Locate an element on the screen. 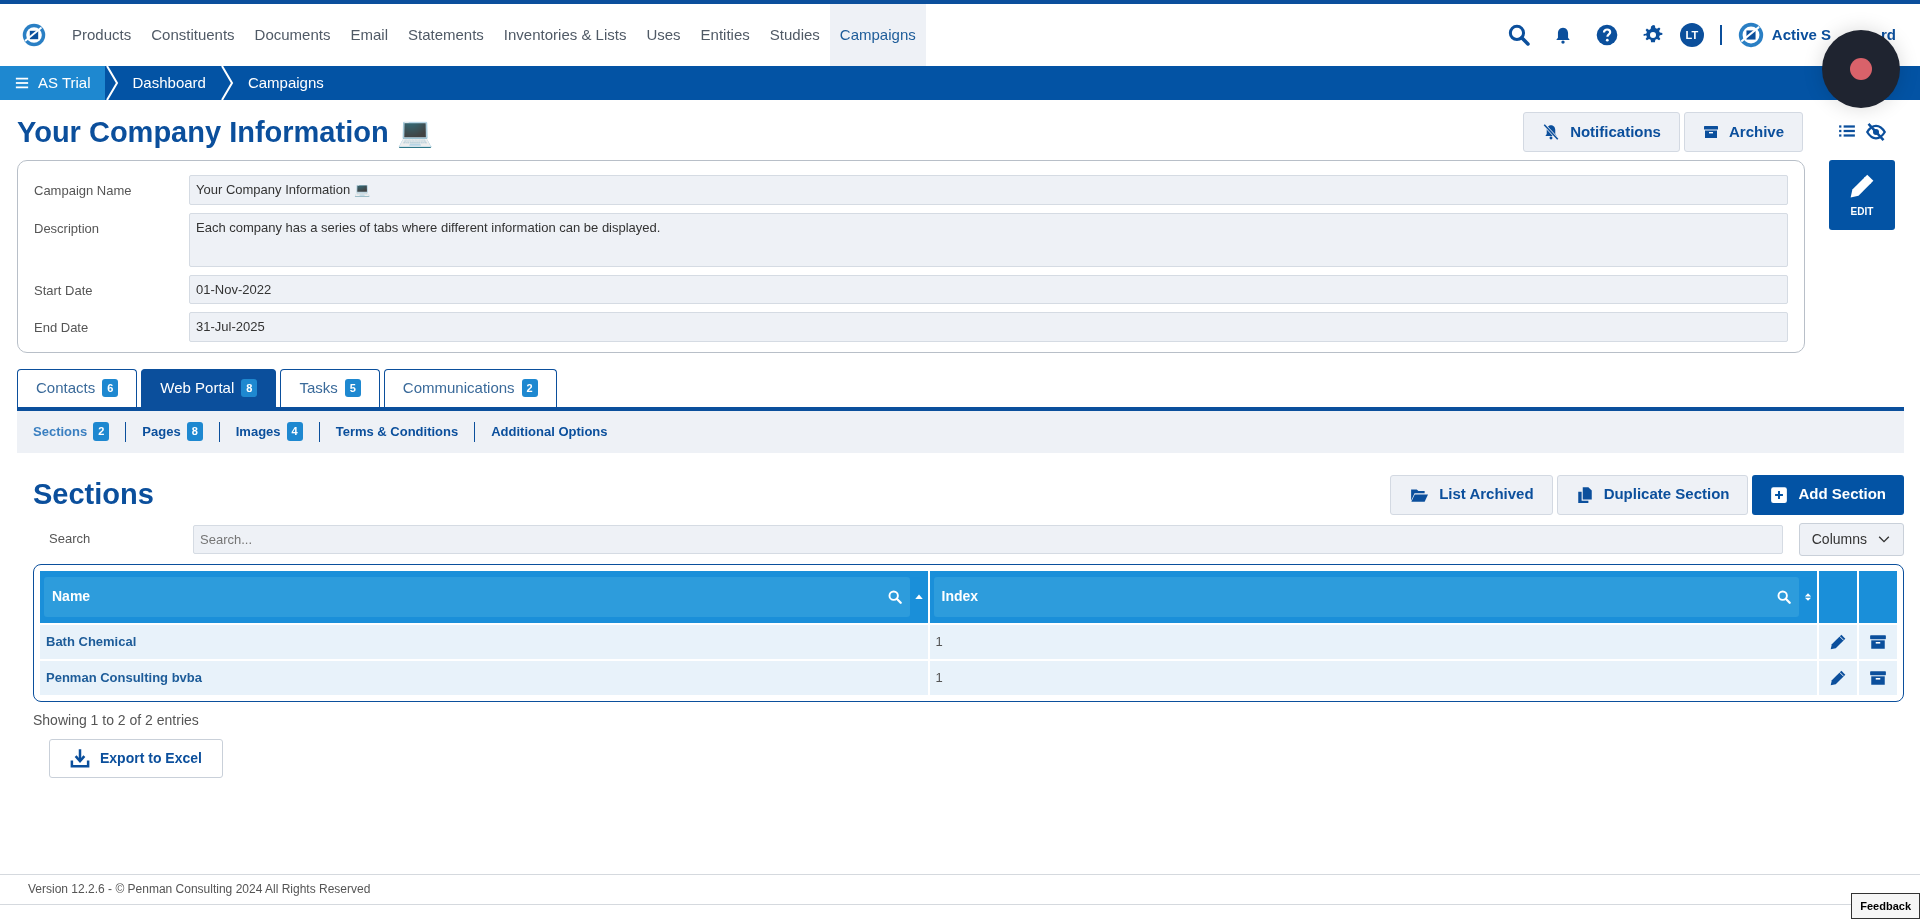  user-avatar: LT is located at coordinates (1691, 35).